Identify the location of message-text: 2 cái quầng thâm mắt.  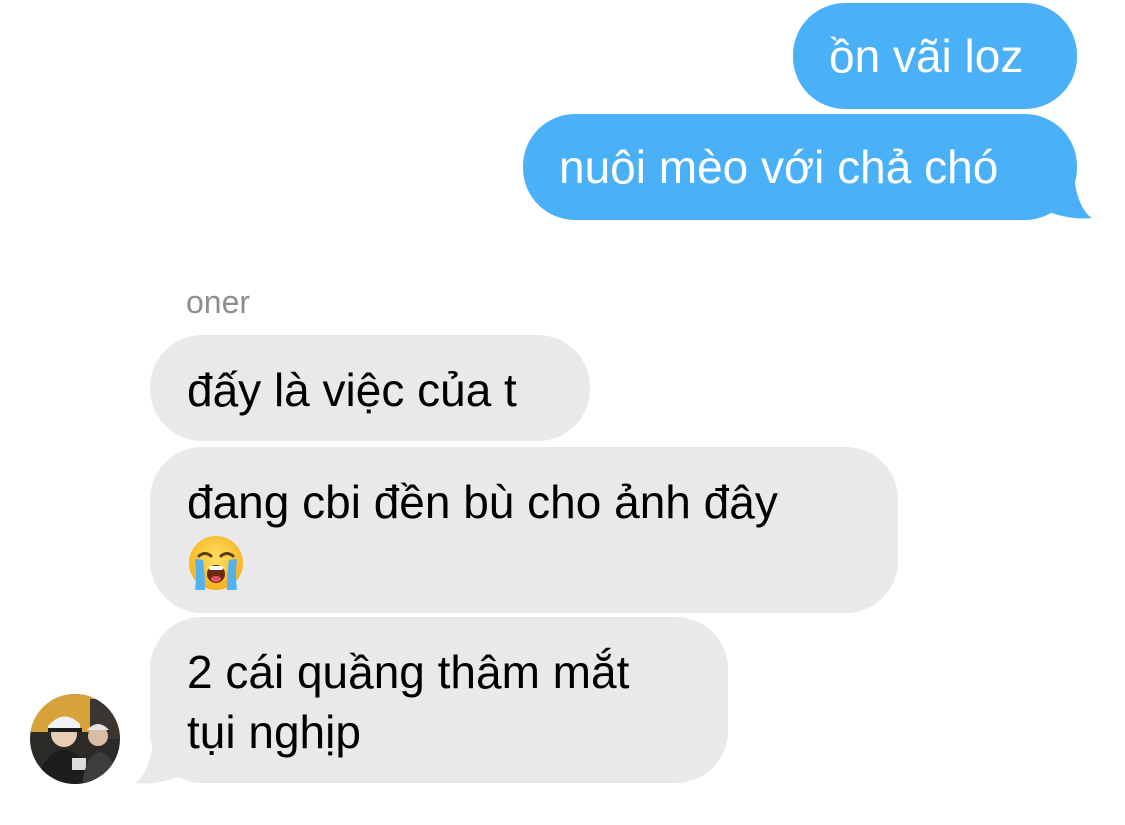
(408, 672).